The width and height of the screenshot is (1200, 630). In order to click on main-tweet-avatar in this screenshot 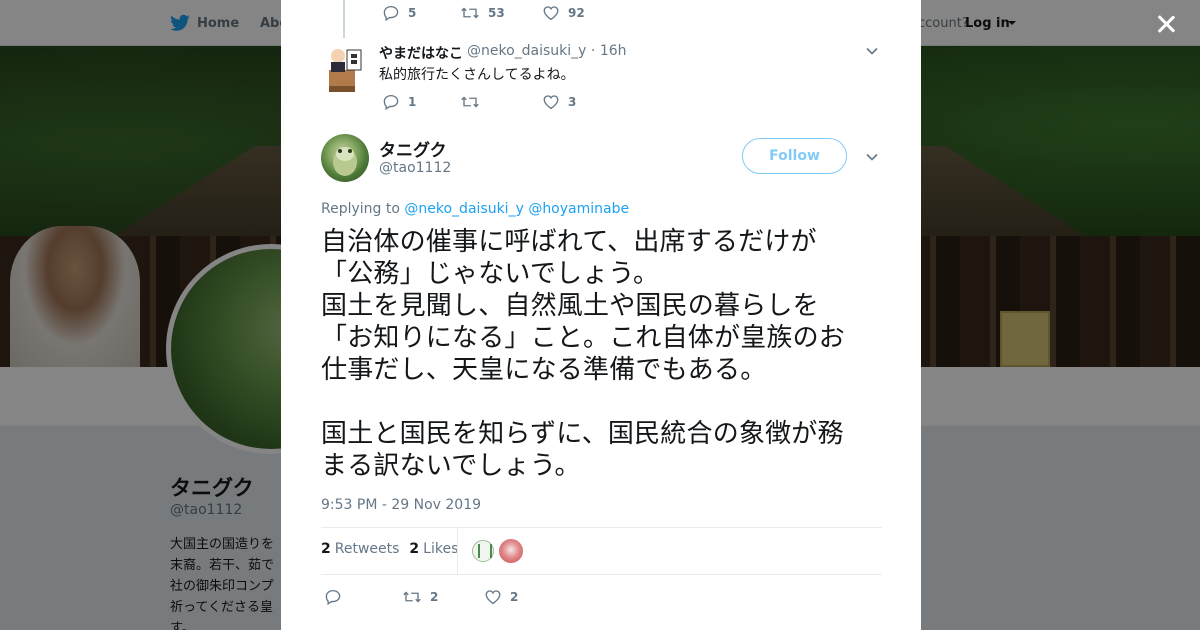, I will do `click(345, 158)`.